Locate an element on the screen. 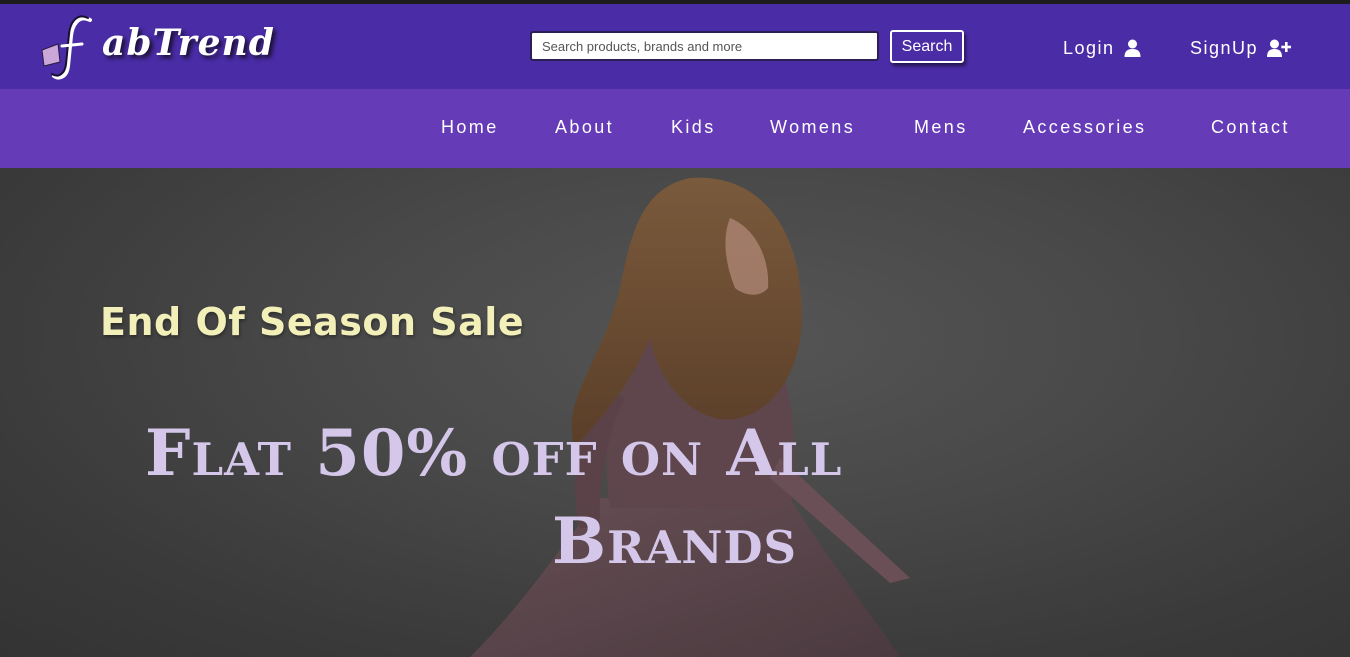  user-icon is located at coordinates (1132, 48).